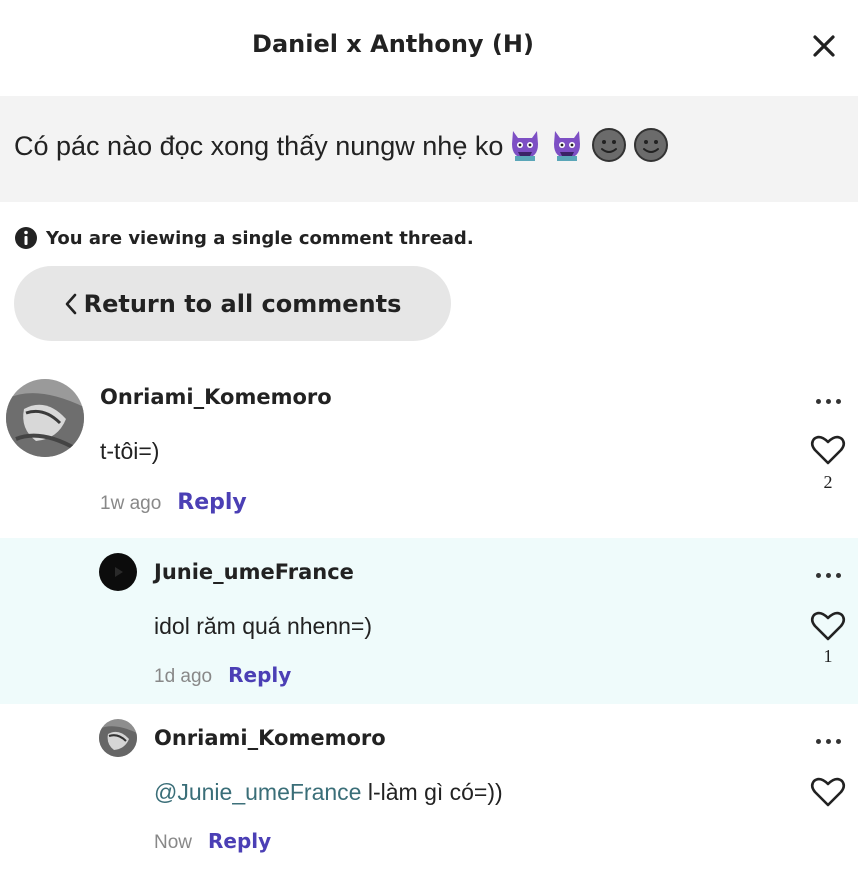 Image resolution: width=858 pixels, height=872 pixels. What do you see at coordinates (263, 626) in the screenshot?
I see `comment-text: idol răm quá nhenn=)` at bounding box center [263, 626].